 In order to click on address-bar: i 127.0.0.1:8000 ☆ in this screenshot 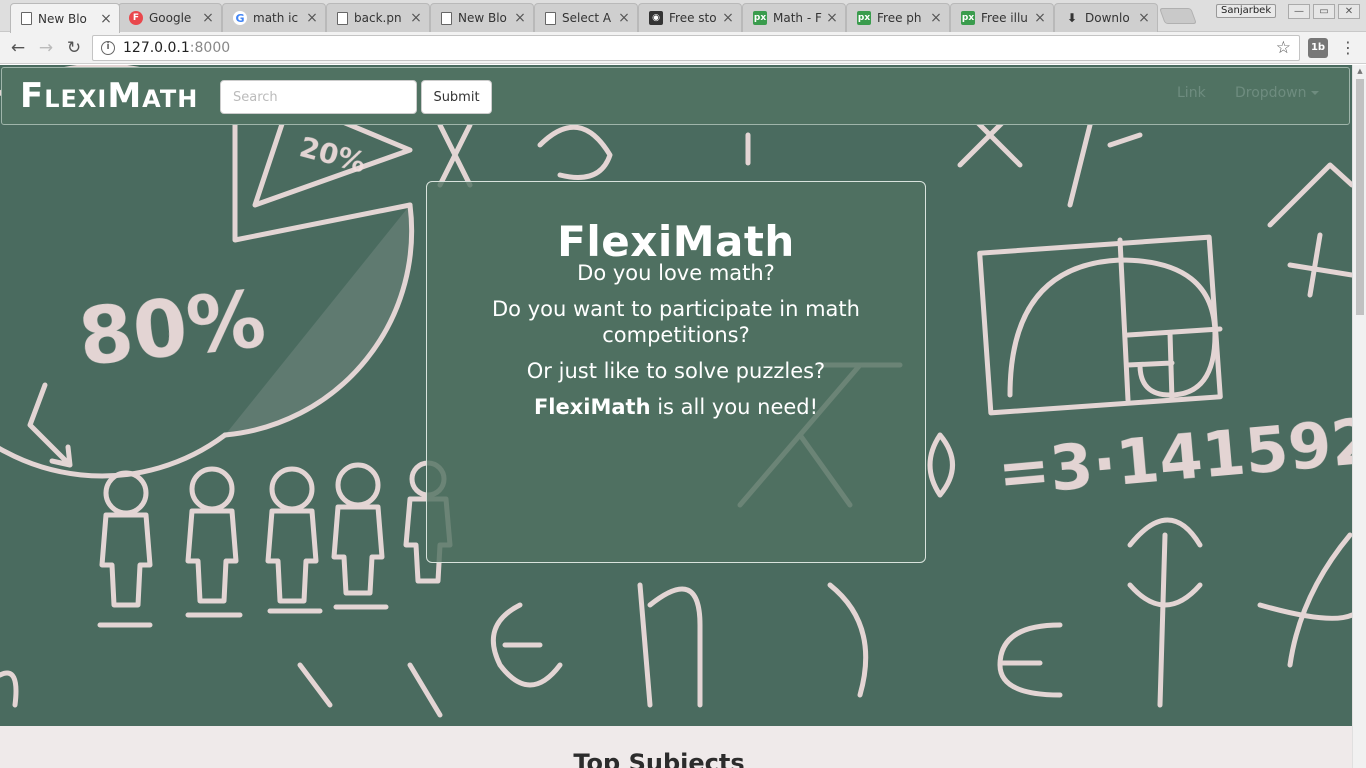, I will do `click(696, 48)`.